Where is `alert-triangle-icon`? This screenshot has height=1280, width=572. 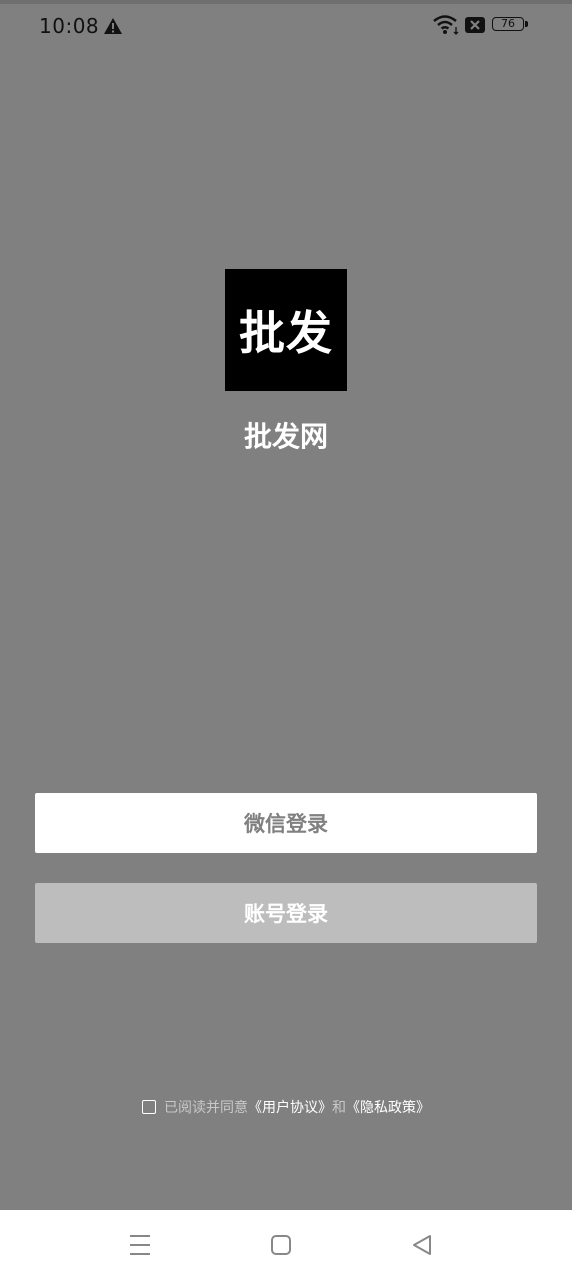
alert-triangle-icon is located at coordinates (113, 28).